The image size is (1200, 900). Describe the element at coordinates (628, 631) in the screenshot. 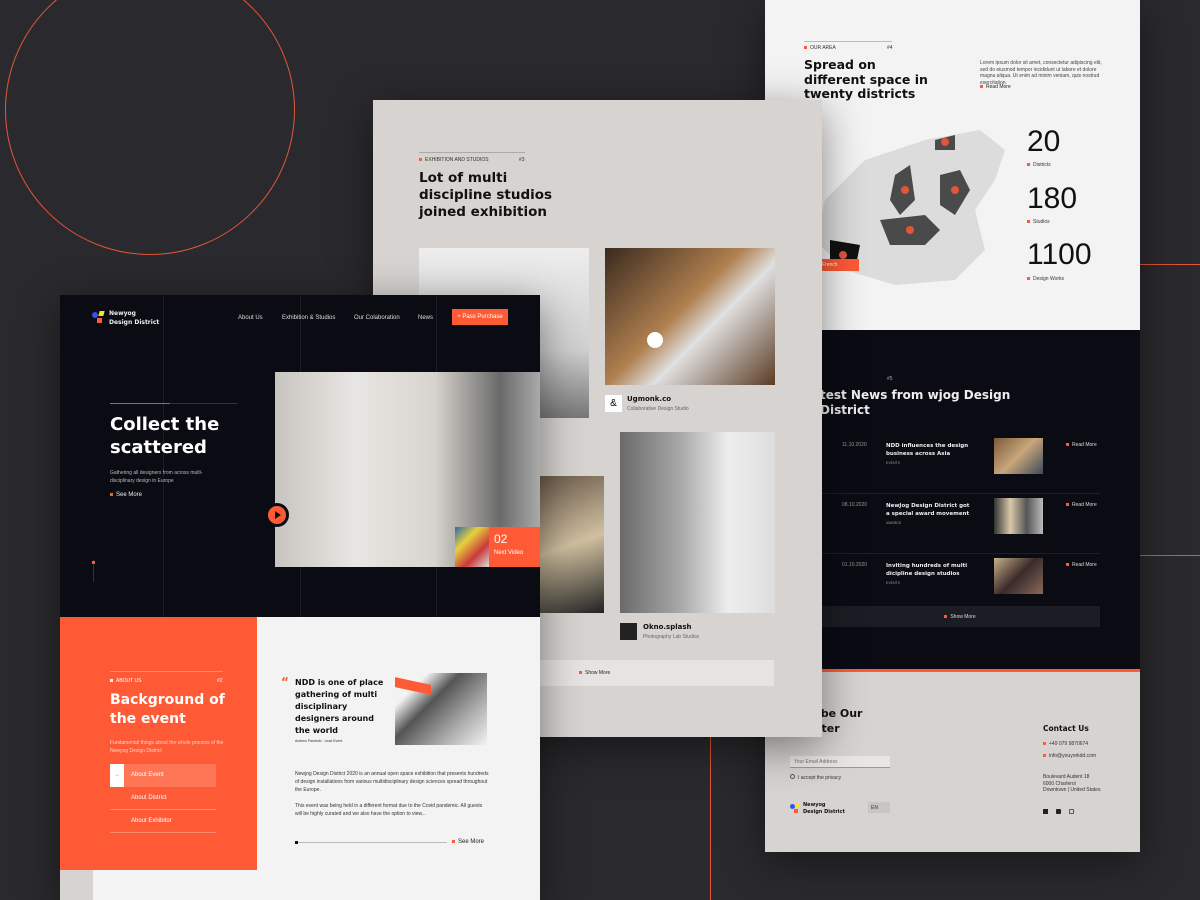

I see `studio-logo` at that location.